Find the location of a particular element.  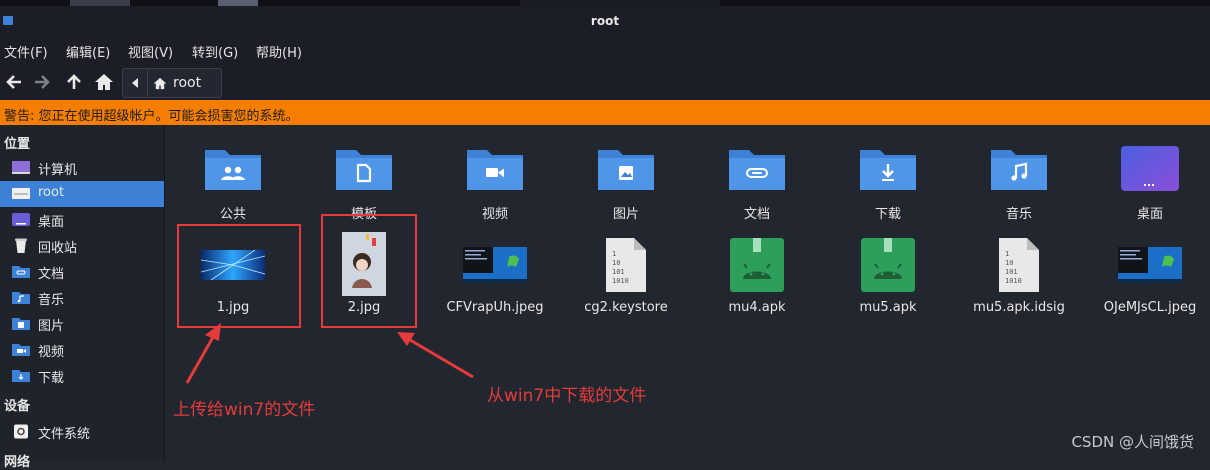

path-toggle-button is located at coordinates (135, 83).